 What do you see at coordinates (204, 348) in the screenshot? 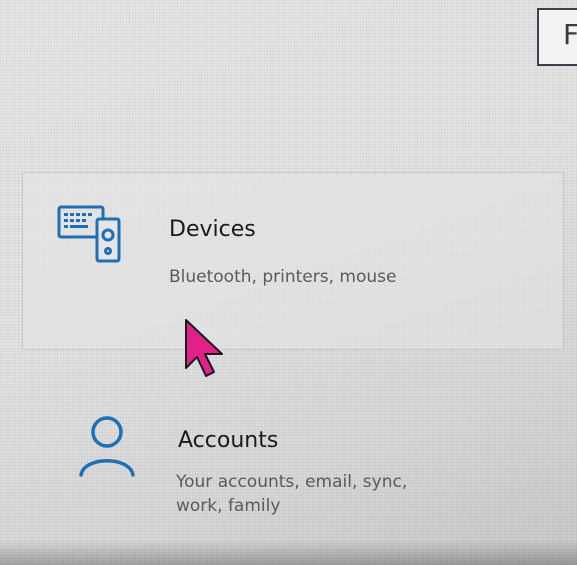
I see `mouse-pointer-icon` at bounding box center [204, 348].